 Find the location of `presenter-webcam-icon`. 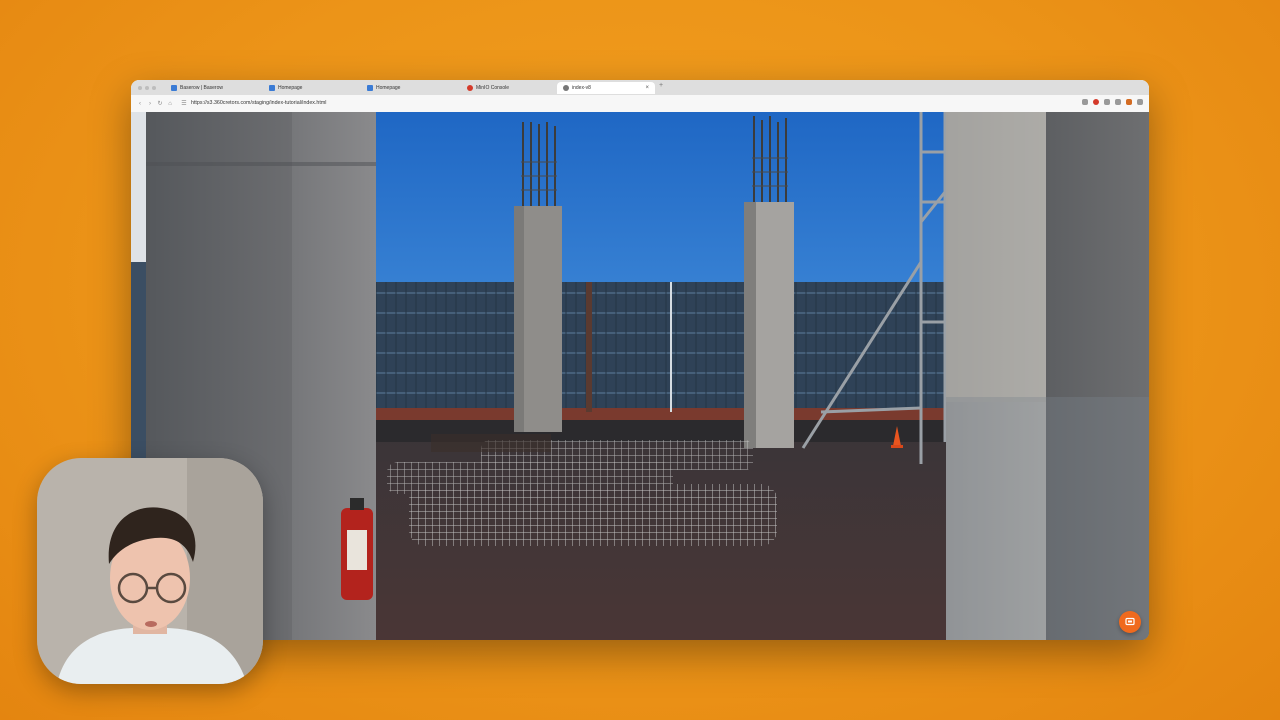

presenter-webcam-icon is located at coordinates (150, 571).